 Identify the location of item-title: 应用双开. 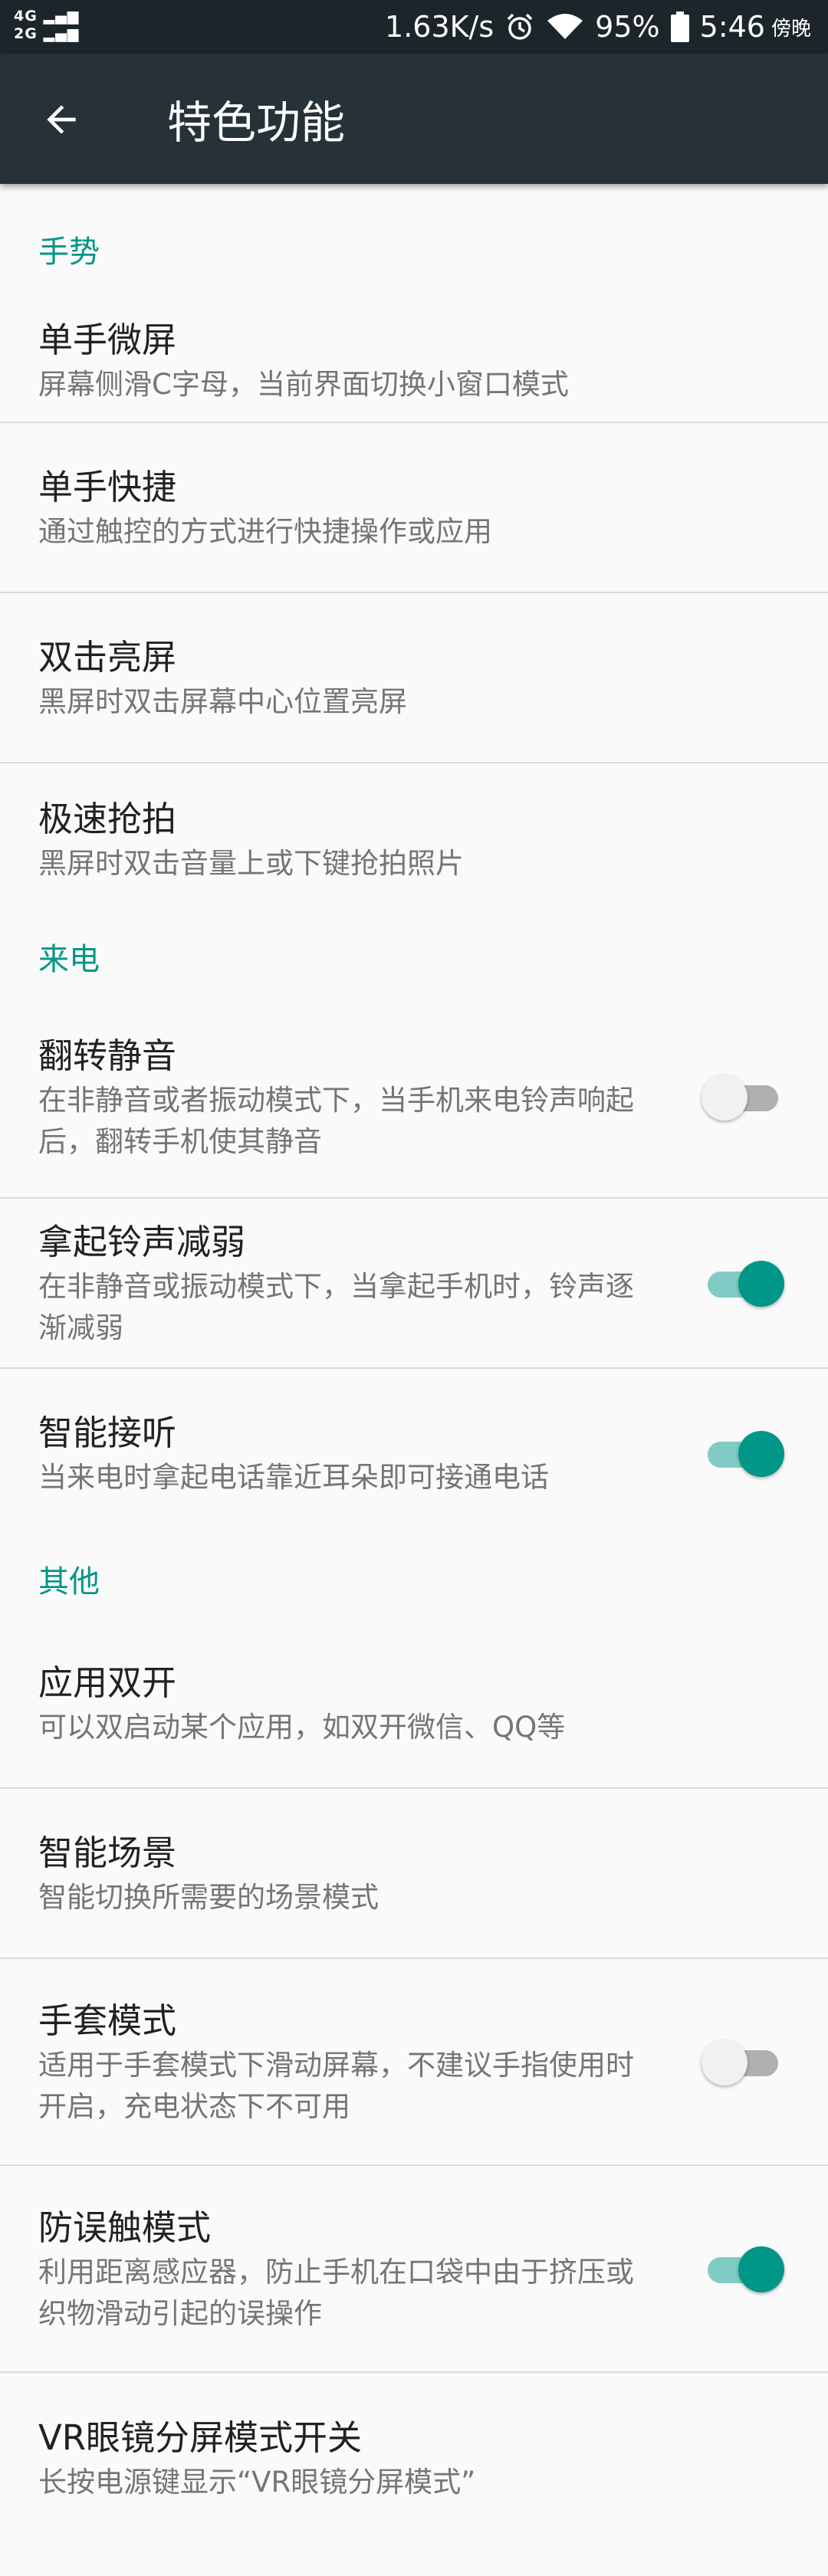
(108, 1682).